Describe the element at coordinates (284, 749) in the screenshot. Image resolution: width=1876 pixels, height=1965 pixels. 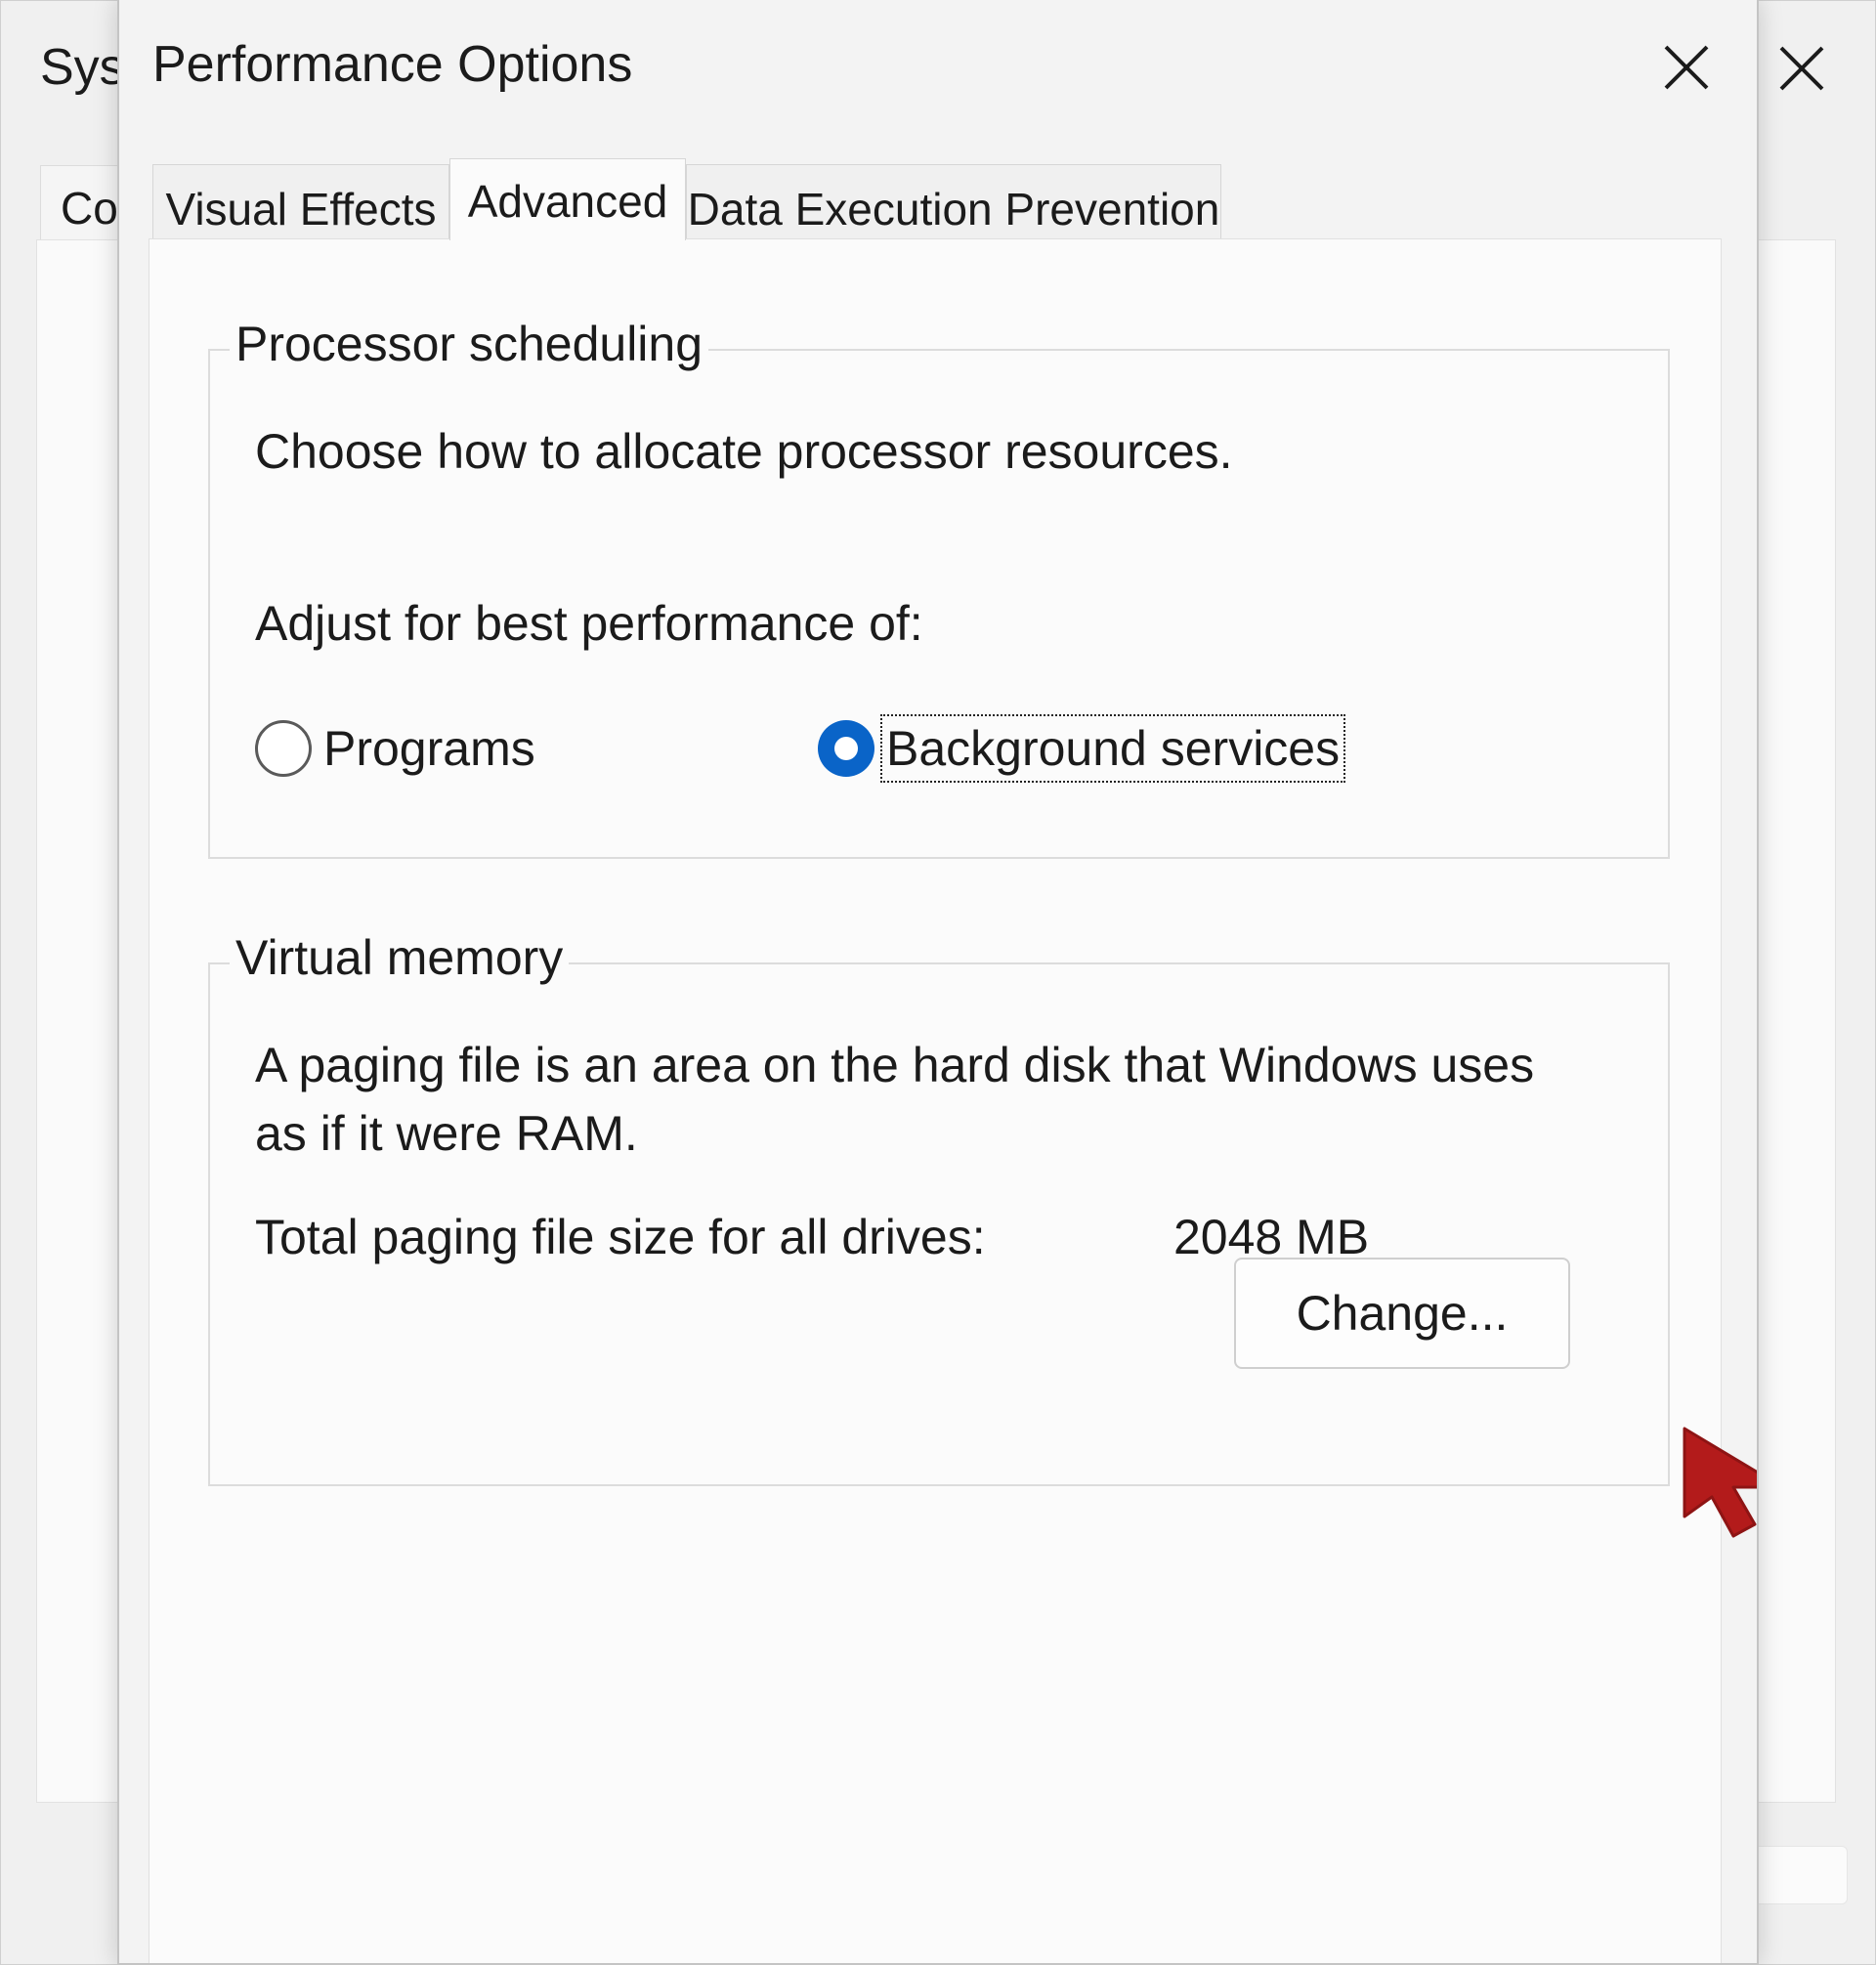
I see `programs-radio-button` at that location.